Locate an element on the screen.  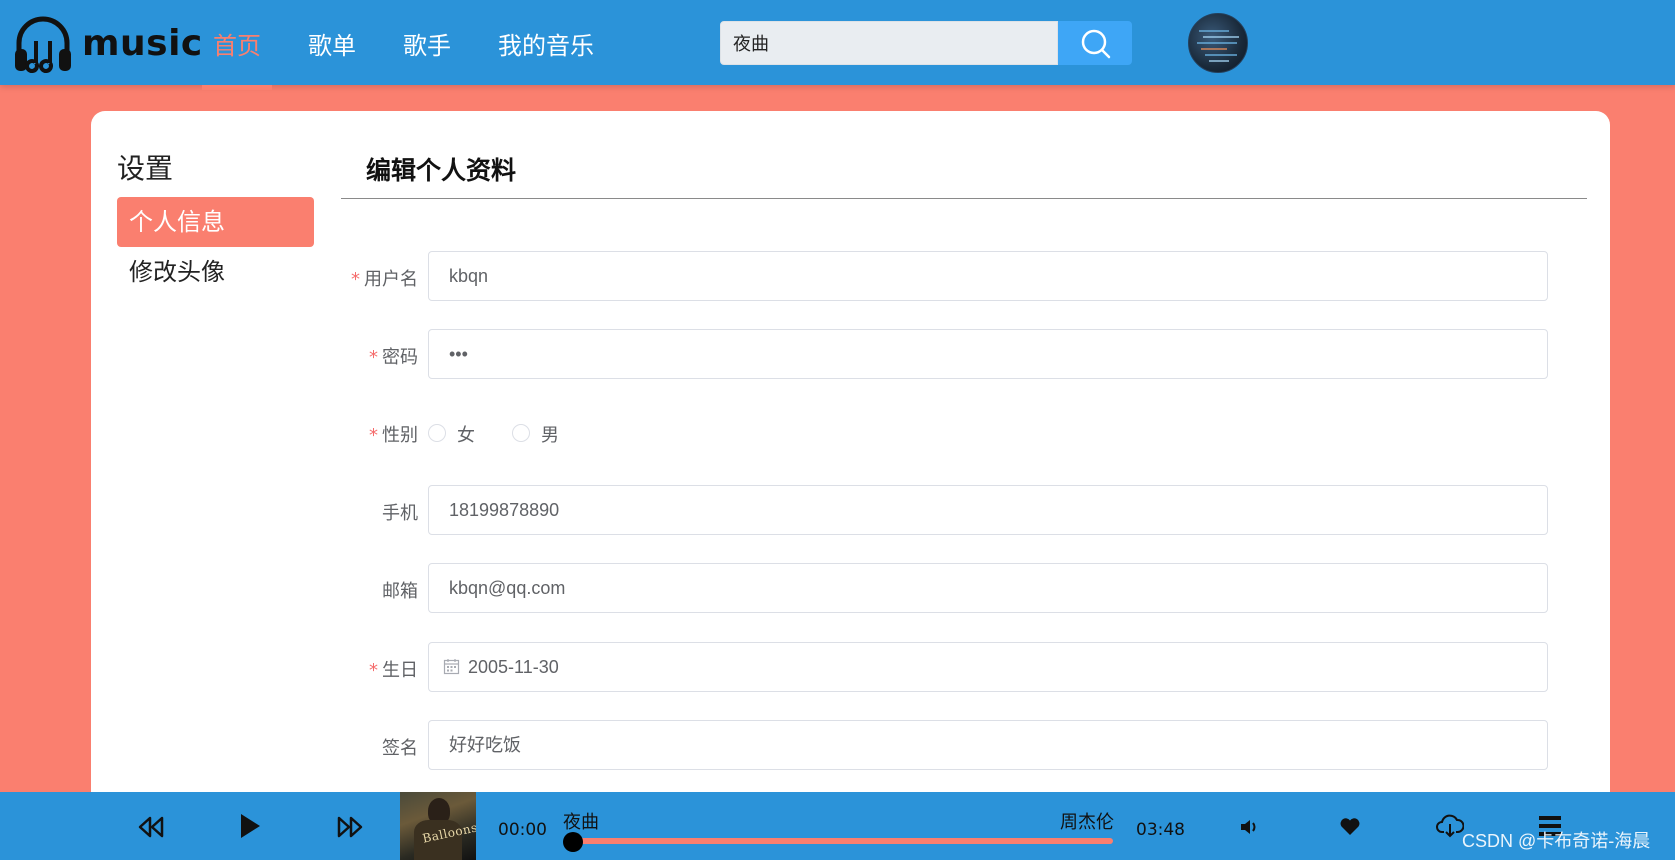
volume-icon is located at coordinates (1250, 827).